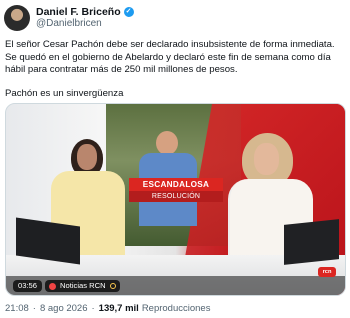  I want to click on screen-person-head, so click(167, 143).